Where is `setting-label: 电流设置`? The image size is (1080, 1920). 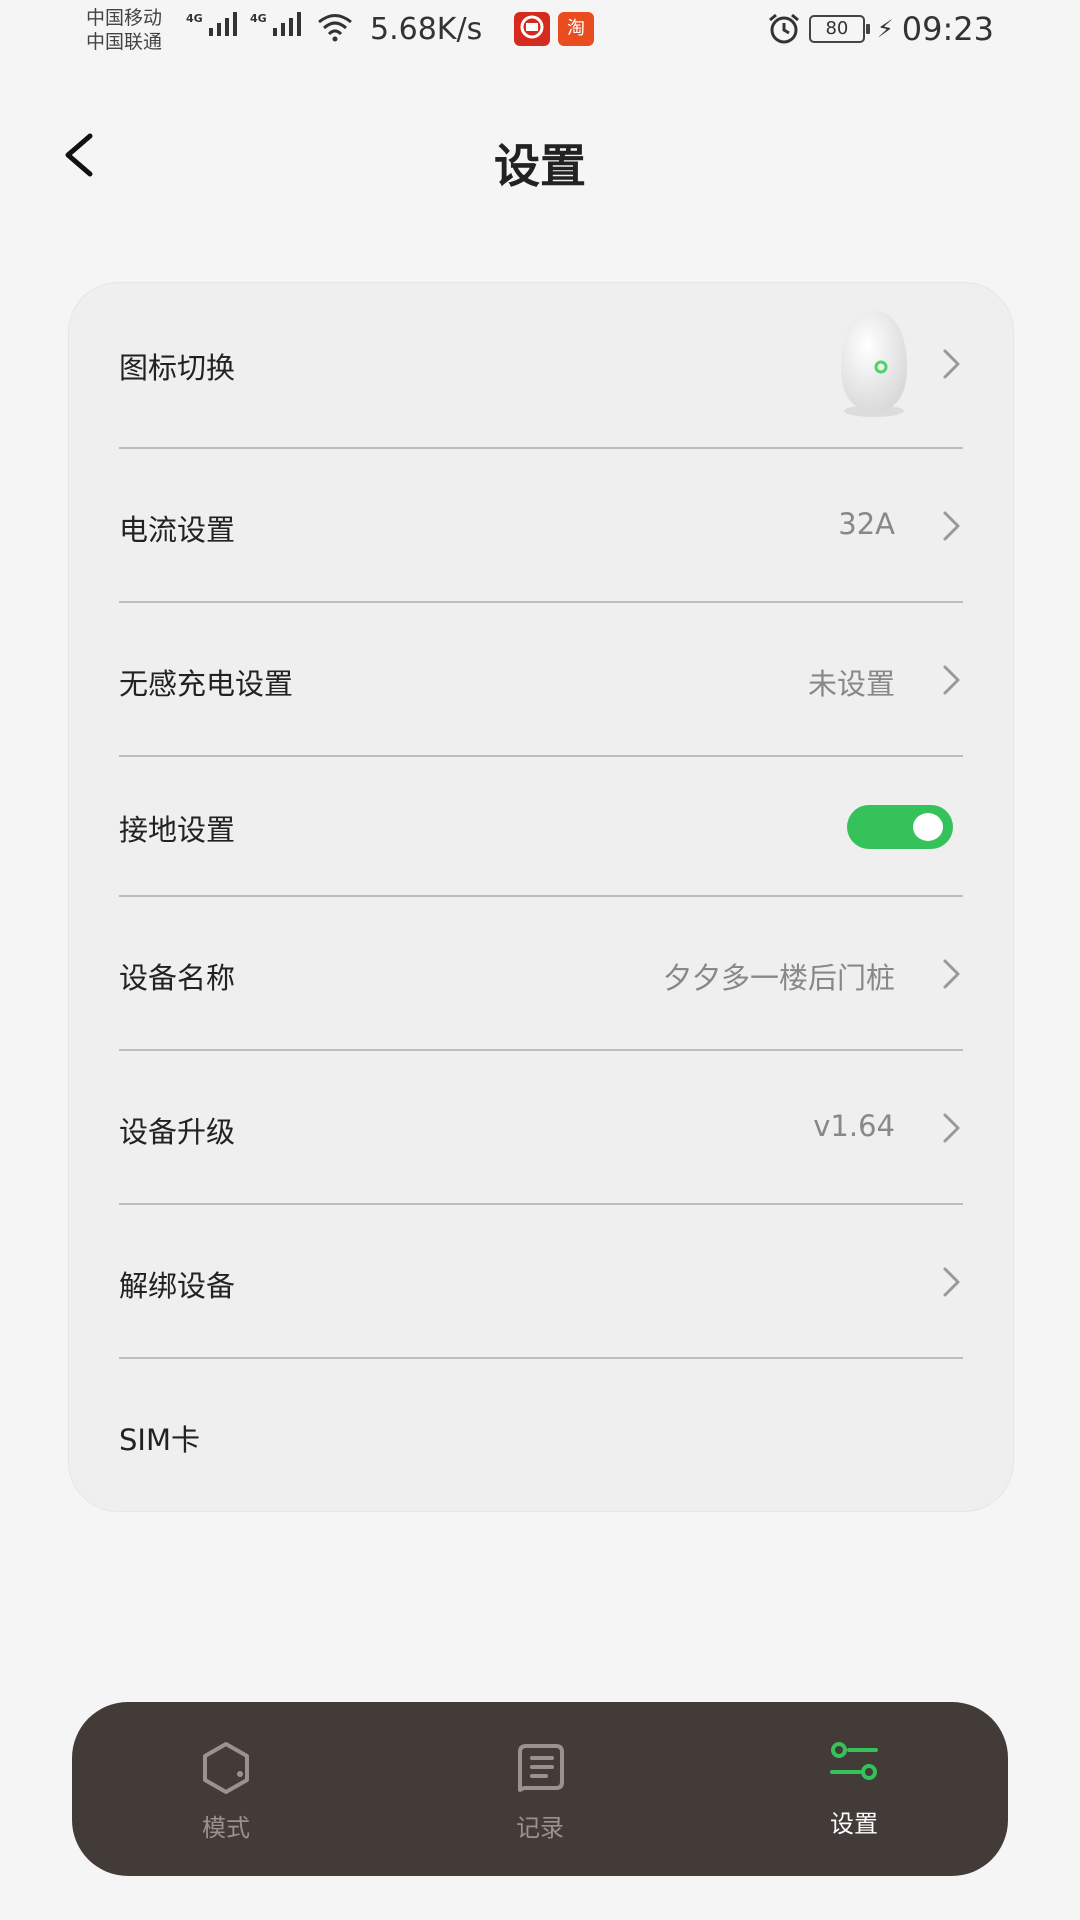
setting-label: 电流设置 is located at coordinates (177, 530).